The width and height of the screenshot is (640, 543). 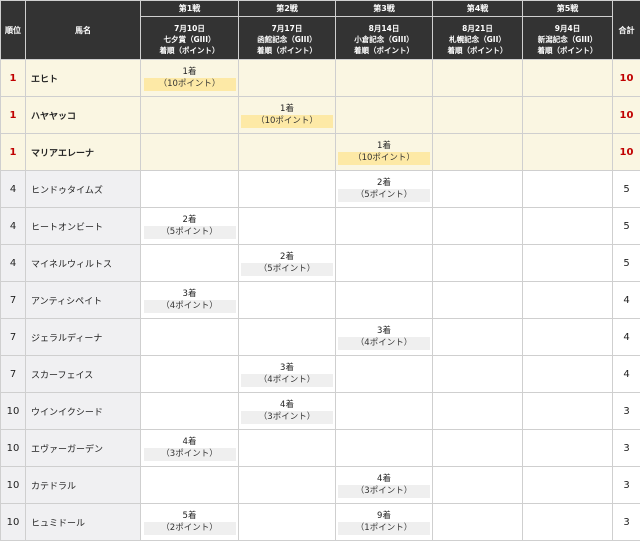 I want to click on table-row: 10 ヒュミドール 5着 （2ポイント） 9着 （1ポイント） 3, so click(x=320, y=522).